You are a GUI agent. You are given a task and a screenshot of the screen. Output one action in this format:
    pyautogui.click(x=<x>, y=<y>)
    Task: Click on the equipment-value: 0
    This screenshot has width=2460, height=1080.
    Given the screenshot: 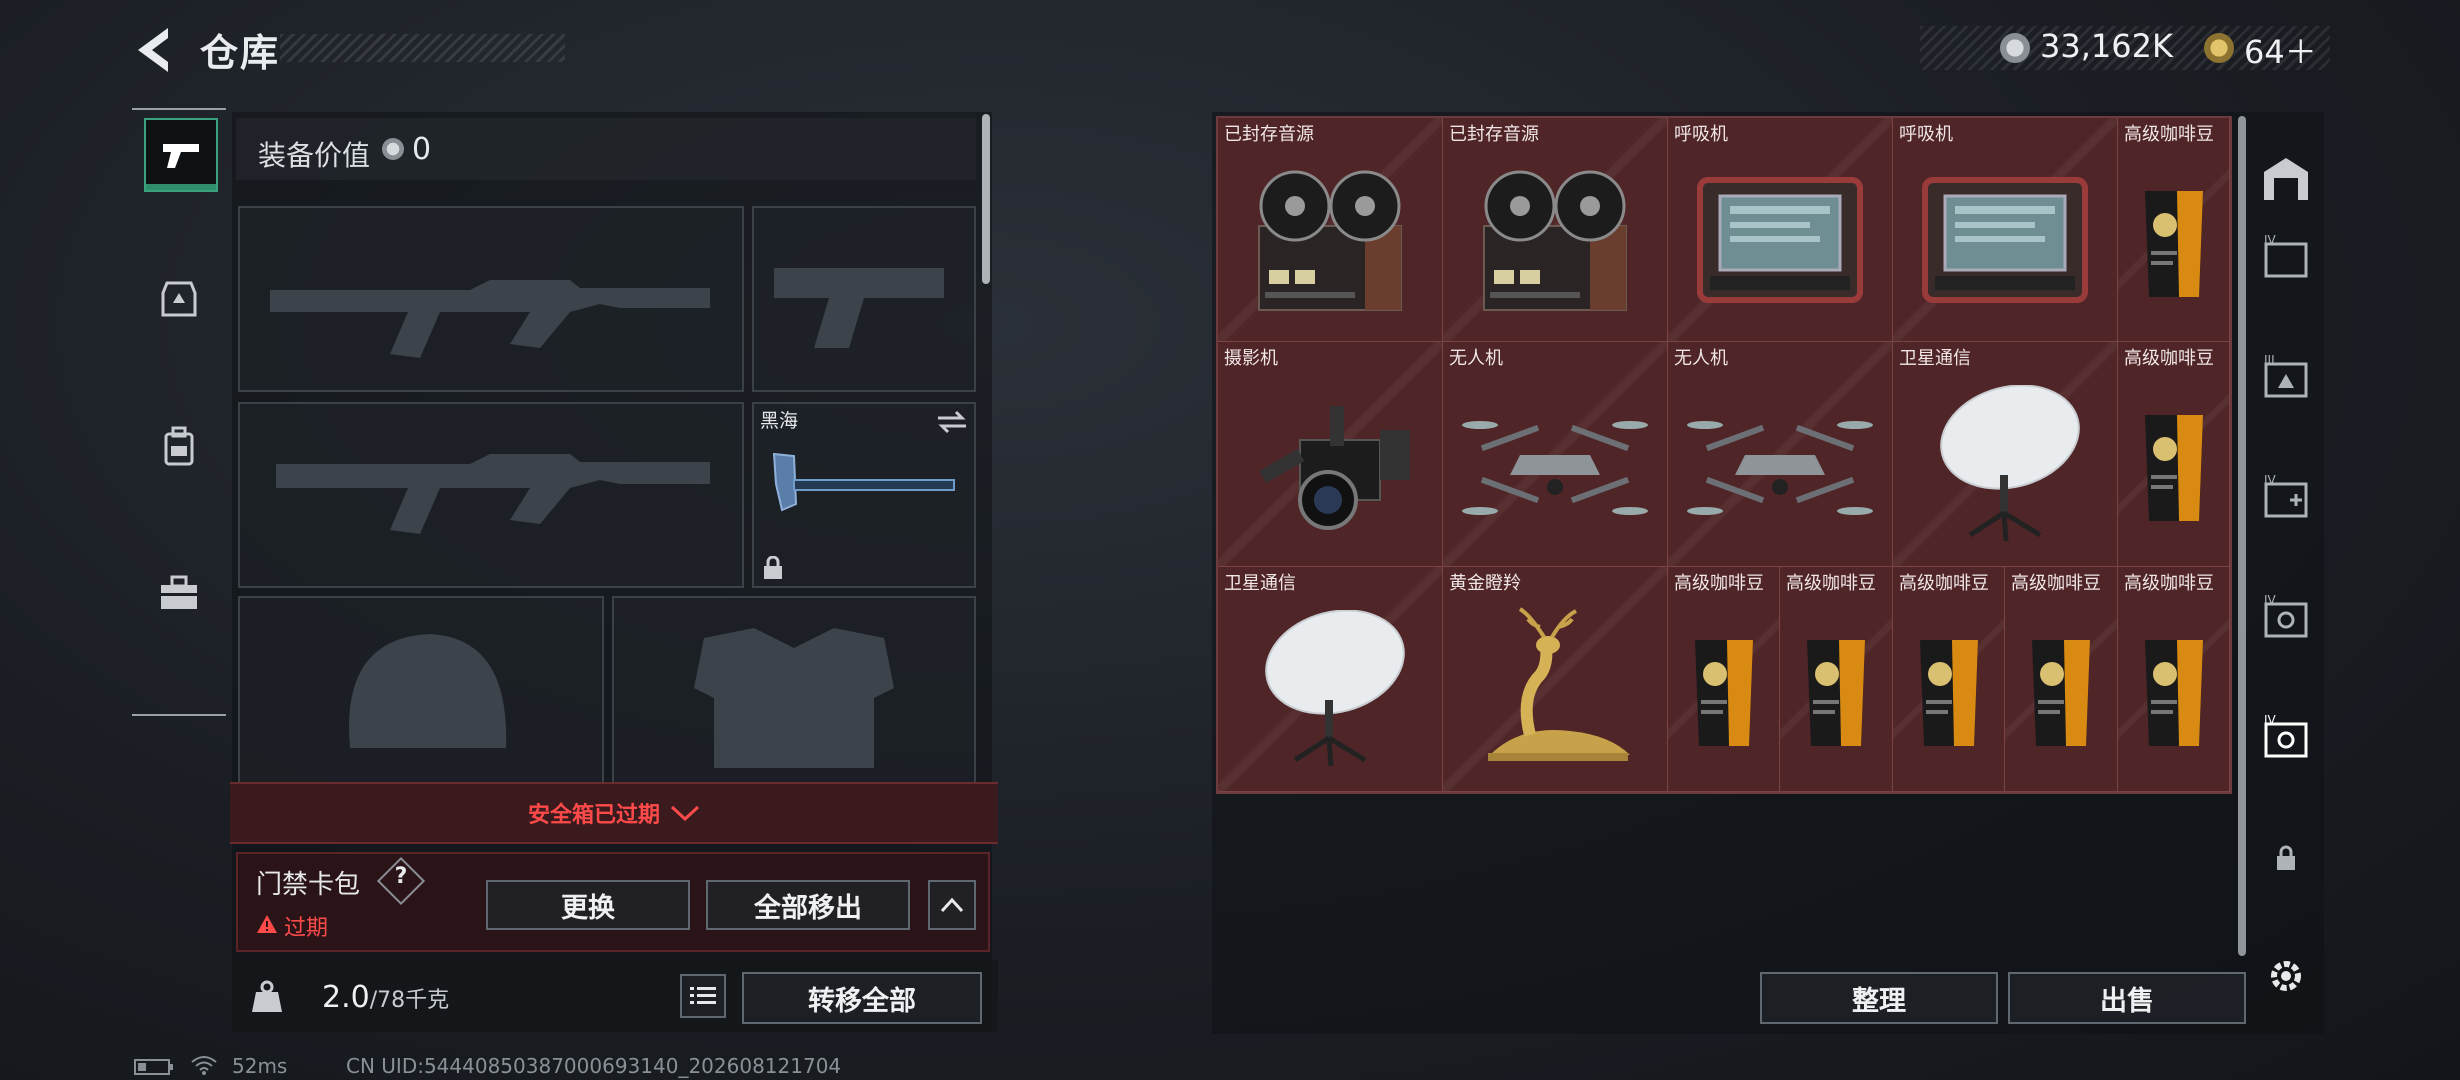 What is the action you would take?
    pyautogui.click(x=422, y=149)
    